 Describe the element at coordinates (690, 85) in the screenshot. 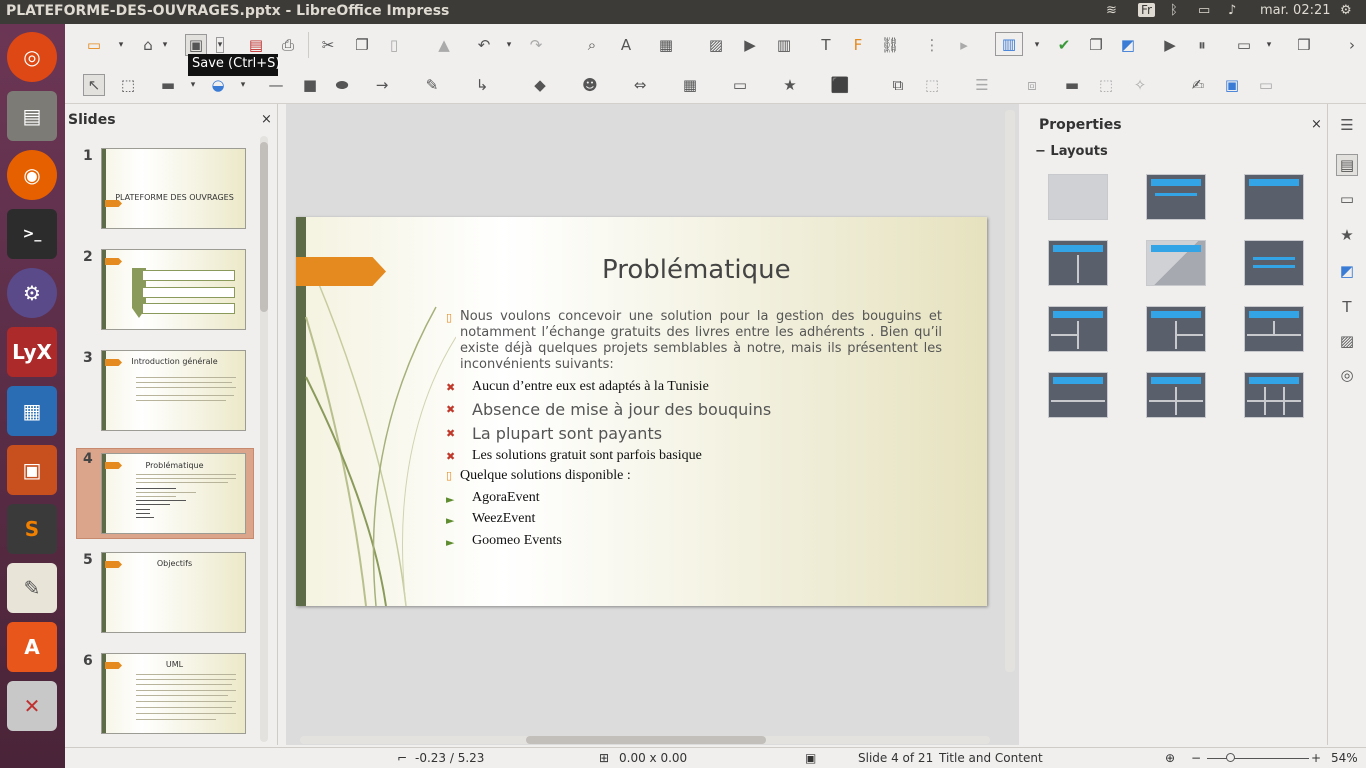

I see `flowchart-icon: ▦` at that location.